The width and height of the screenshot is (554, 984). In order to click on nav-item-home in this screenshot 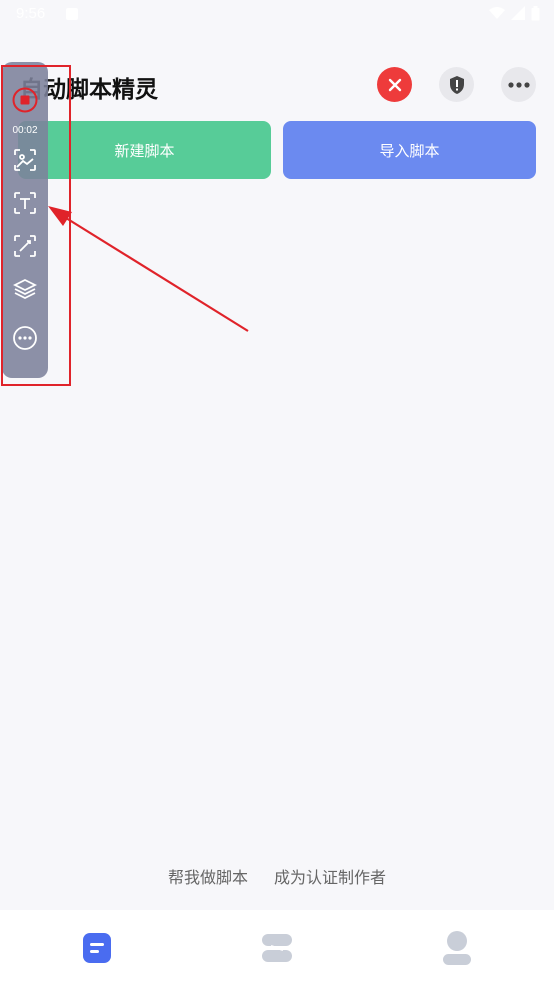, I will do `click(97, 948)`.